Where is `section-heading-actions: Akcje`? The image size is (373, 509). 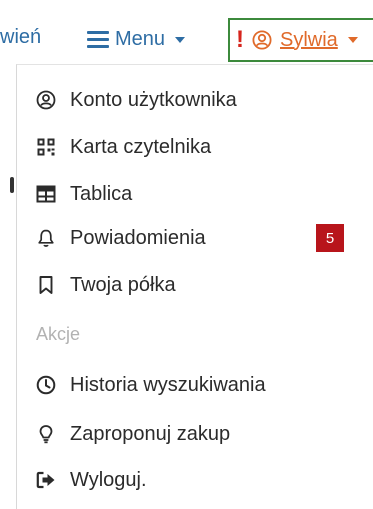
section-heading-actions: Akcje is located at coordinates (58, 334).